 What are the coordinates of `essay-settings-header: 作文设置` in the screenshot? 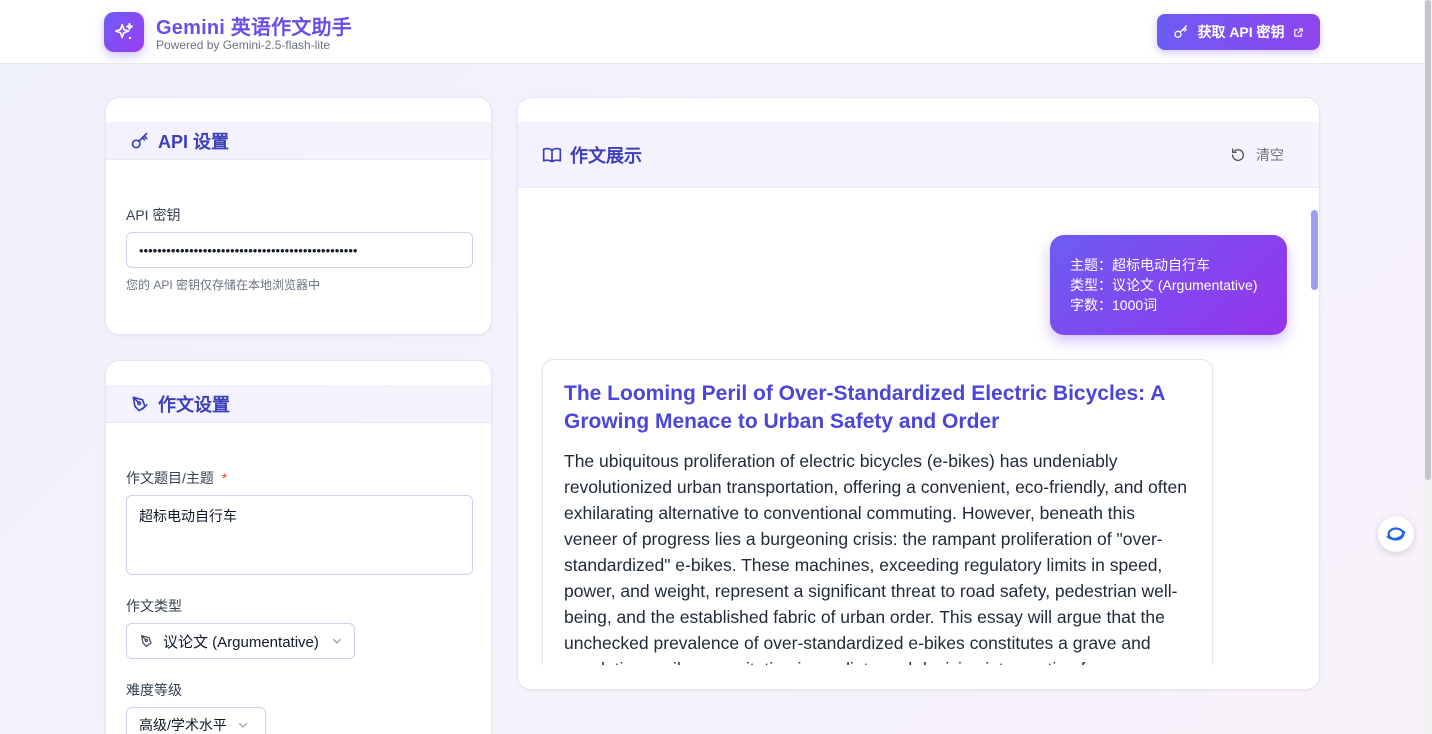 It's located at (298, 404).